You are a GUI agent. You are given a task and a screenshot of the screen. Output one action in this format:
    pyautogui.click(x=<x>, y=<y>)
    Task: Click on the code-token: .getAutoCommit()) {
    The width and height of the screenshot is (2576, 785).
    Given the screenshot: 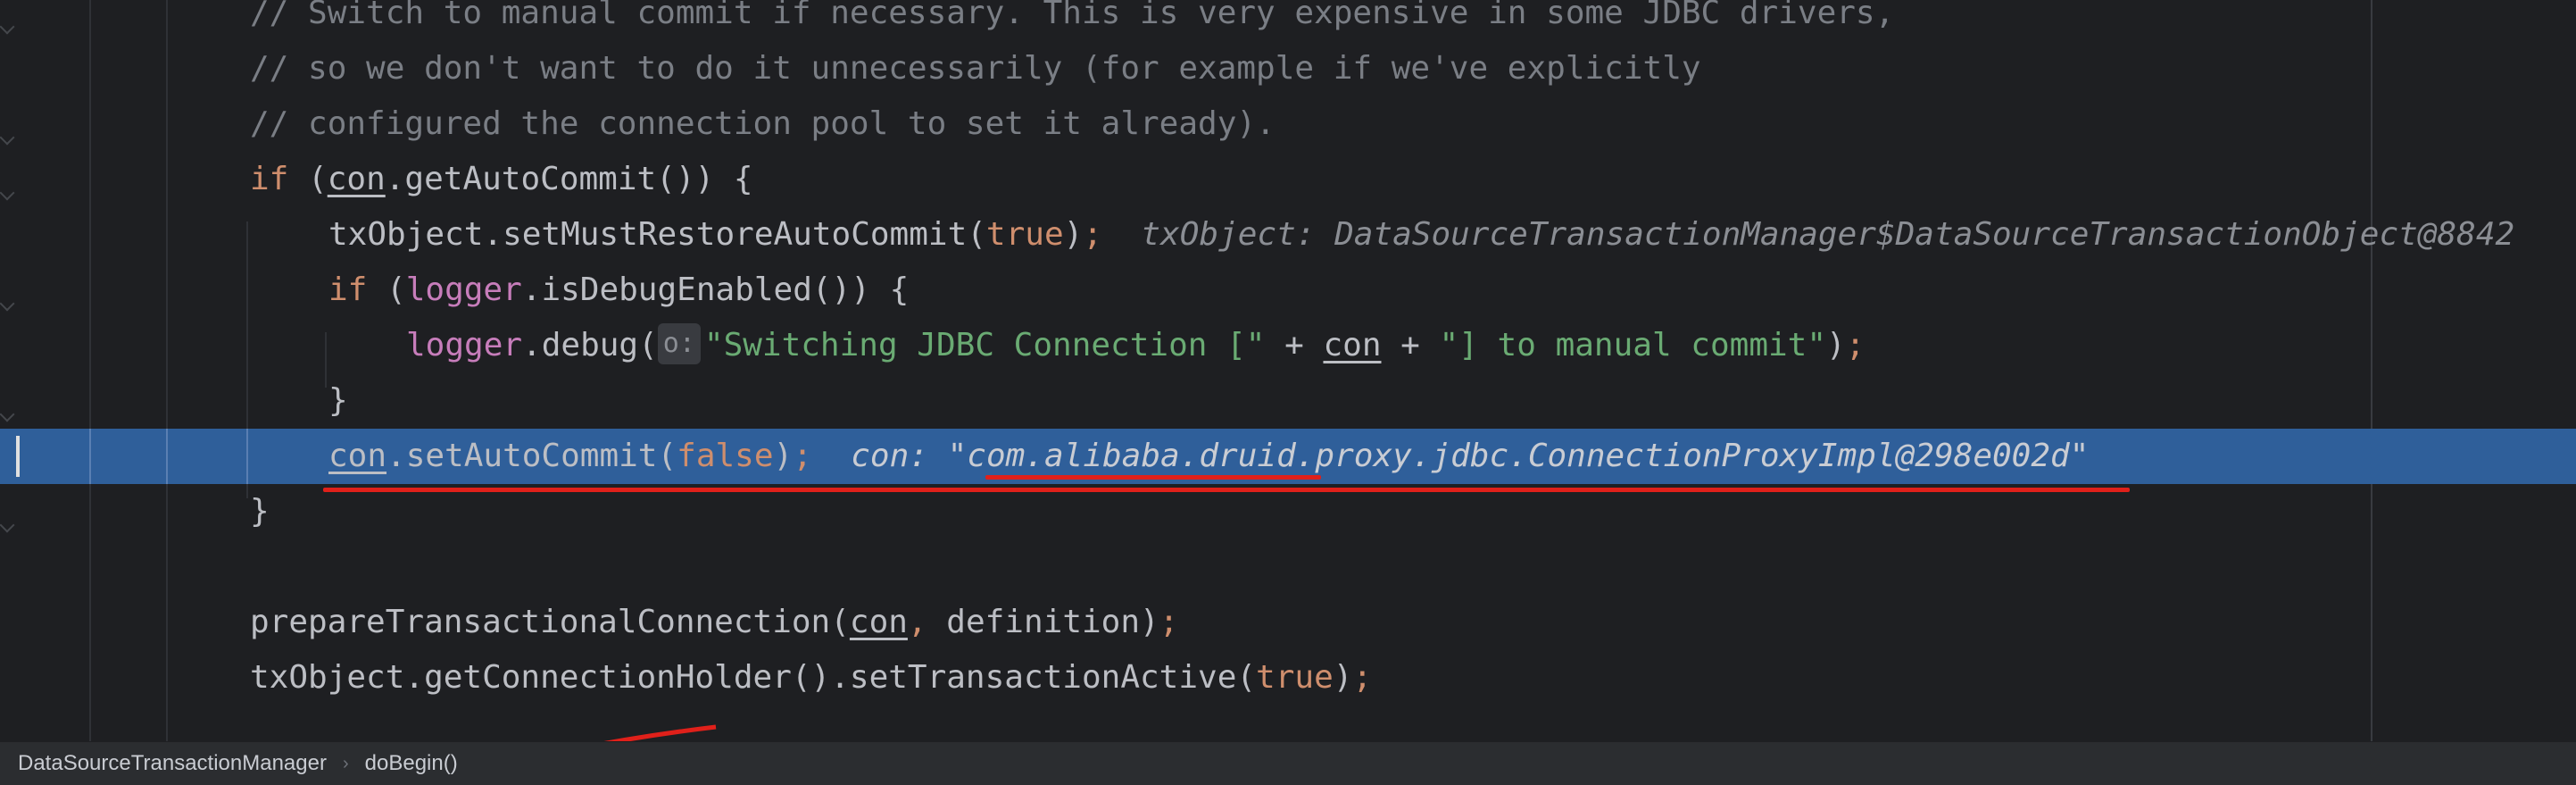 What is the action you would take?
    pyautogui.click(x=569, y=179)
    